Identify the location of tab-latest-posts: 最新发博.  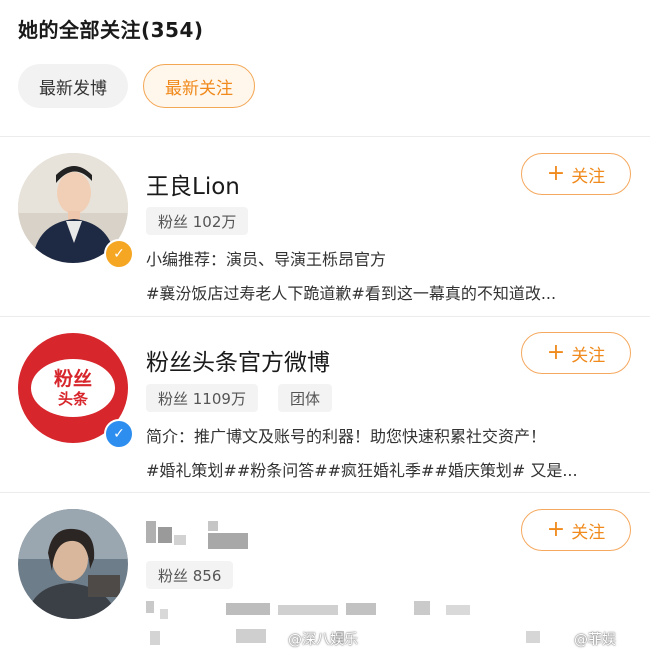
(73, 86).